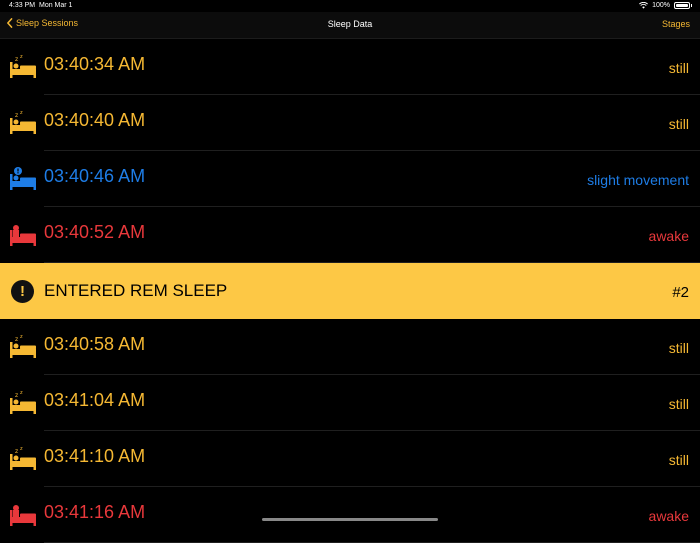 The image size is (700, 543). I want to click on status-bar: 4:33 PM Mon Mar 1 100%, so click(350, 6).